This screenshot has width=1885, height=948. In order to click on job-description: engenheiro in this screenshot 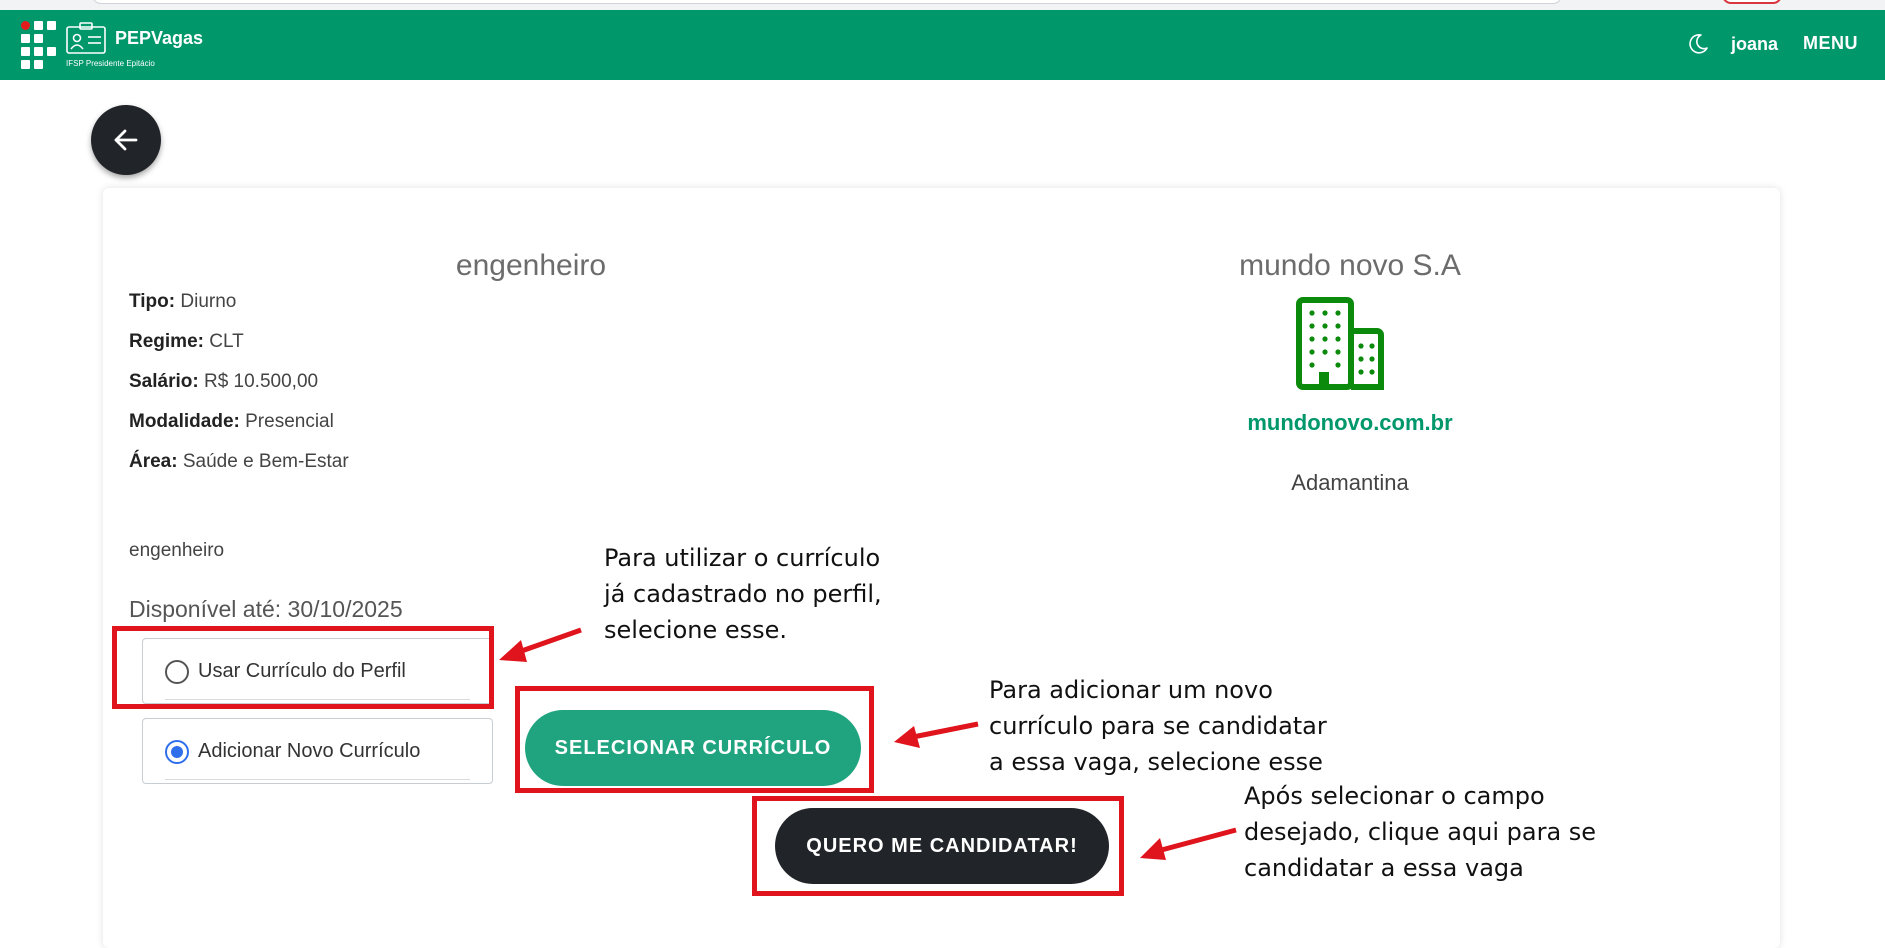, I will do `click(177, 550)`.